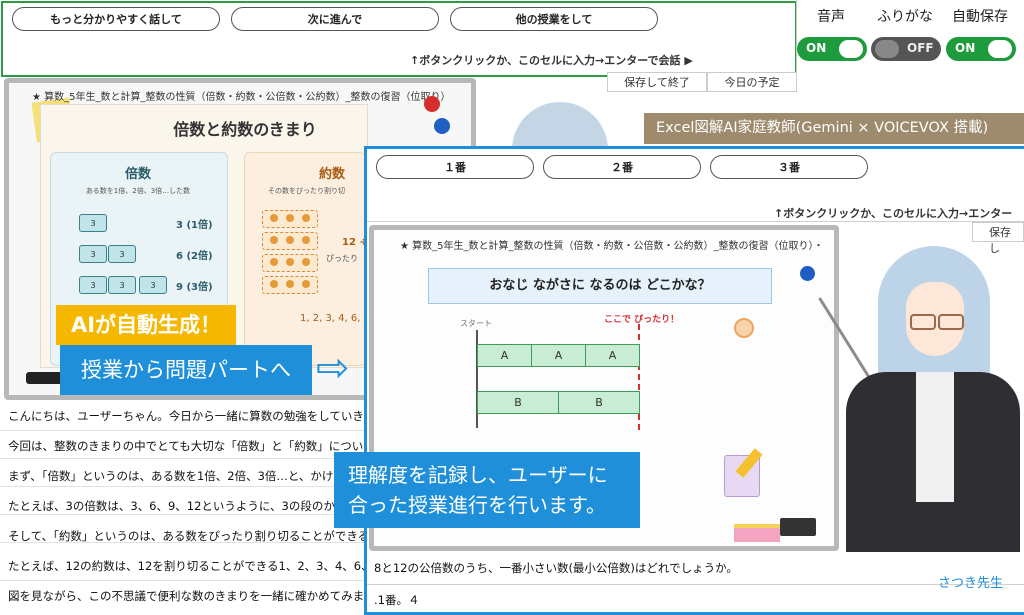 This screenshot has width=1024, height=615. What do you see at coordinates (306, 191) in the screenshot?
I see `divisors-subtitle: その数をぴったり割り切` at bounding box center [306, 191].